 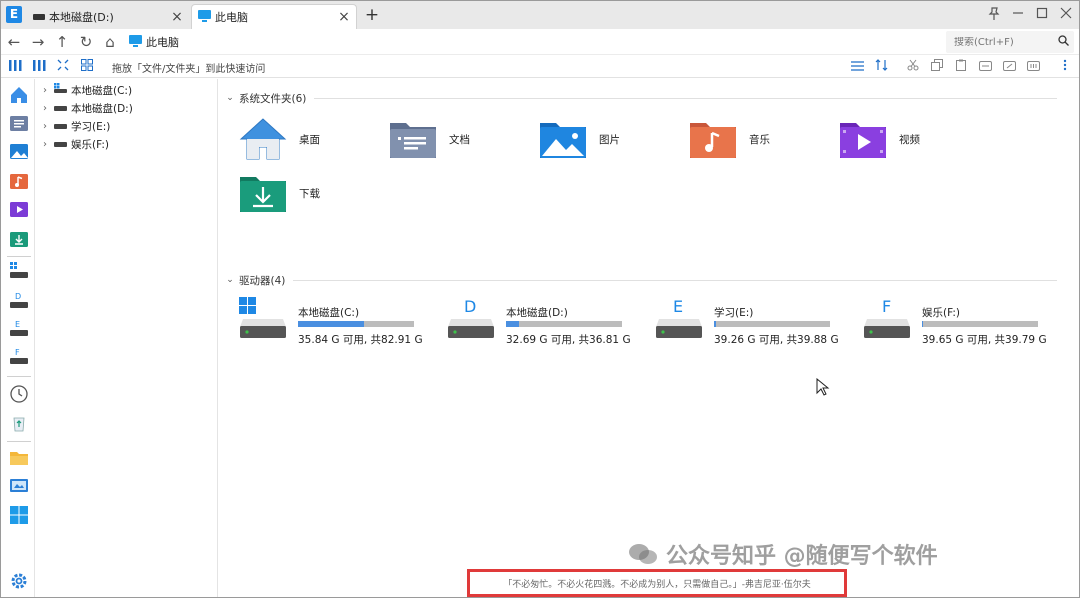 What do you see at coordinates (14, 42) in the screenshot?
I see `back-arrow-icon: ←` at bounding box center [14, 42].